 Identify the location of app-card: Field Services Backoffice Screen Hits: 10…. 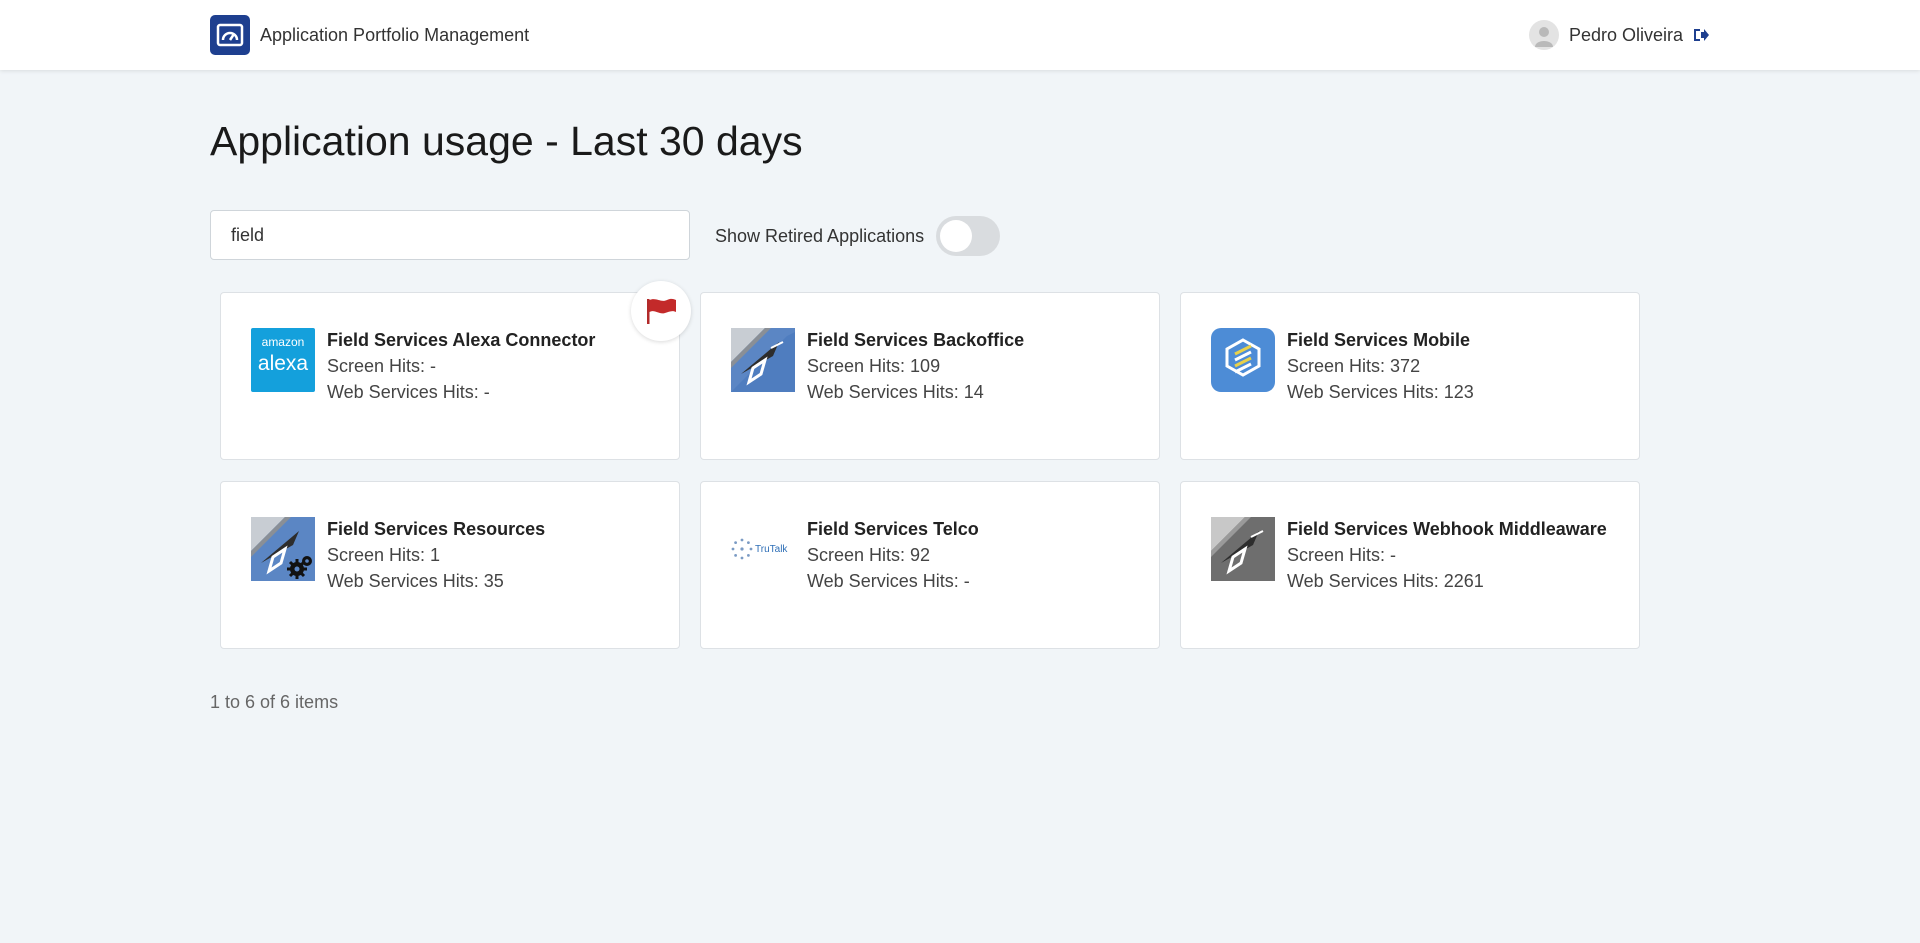
(930, 376).